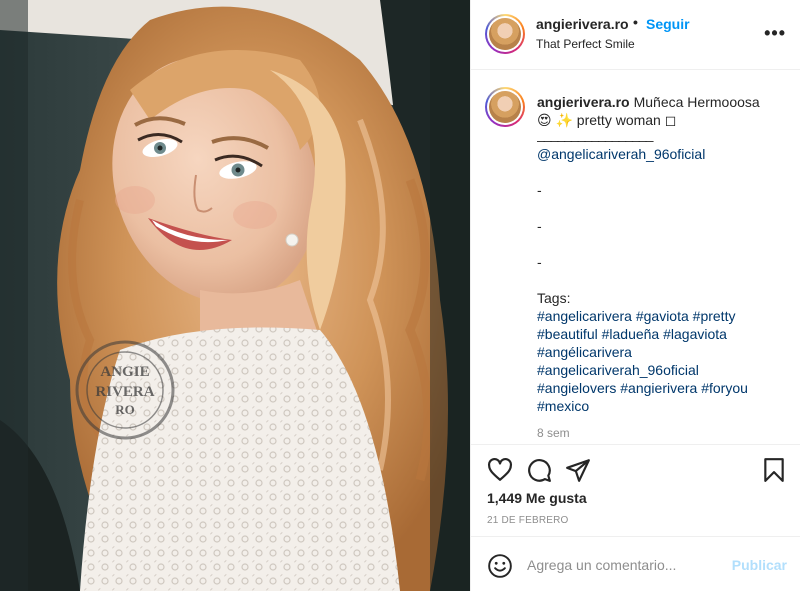 The image size is (800, 591). I want to click on hashtag-line: #beautiful #ladueña #lagaviota, so click(632, 334).